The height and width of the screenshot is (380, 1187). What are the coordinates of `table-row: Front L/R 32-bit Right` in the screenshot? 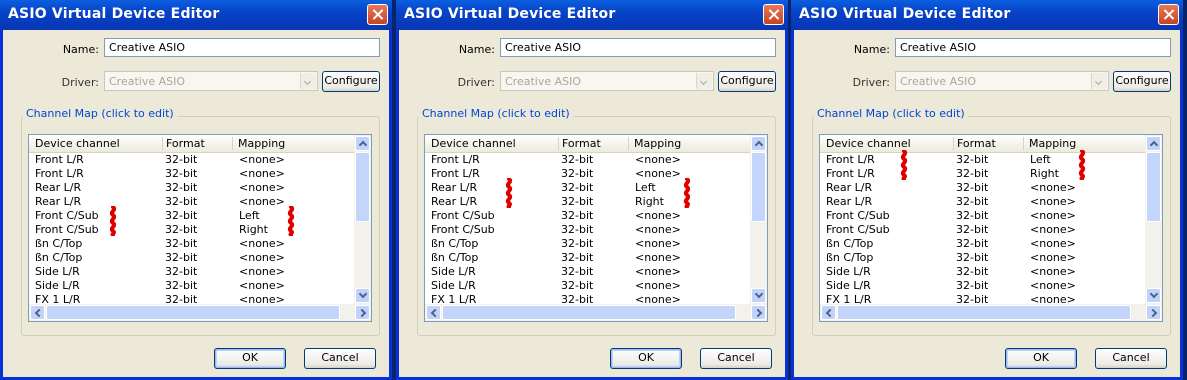 It's located at (982, 174).